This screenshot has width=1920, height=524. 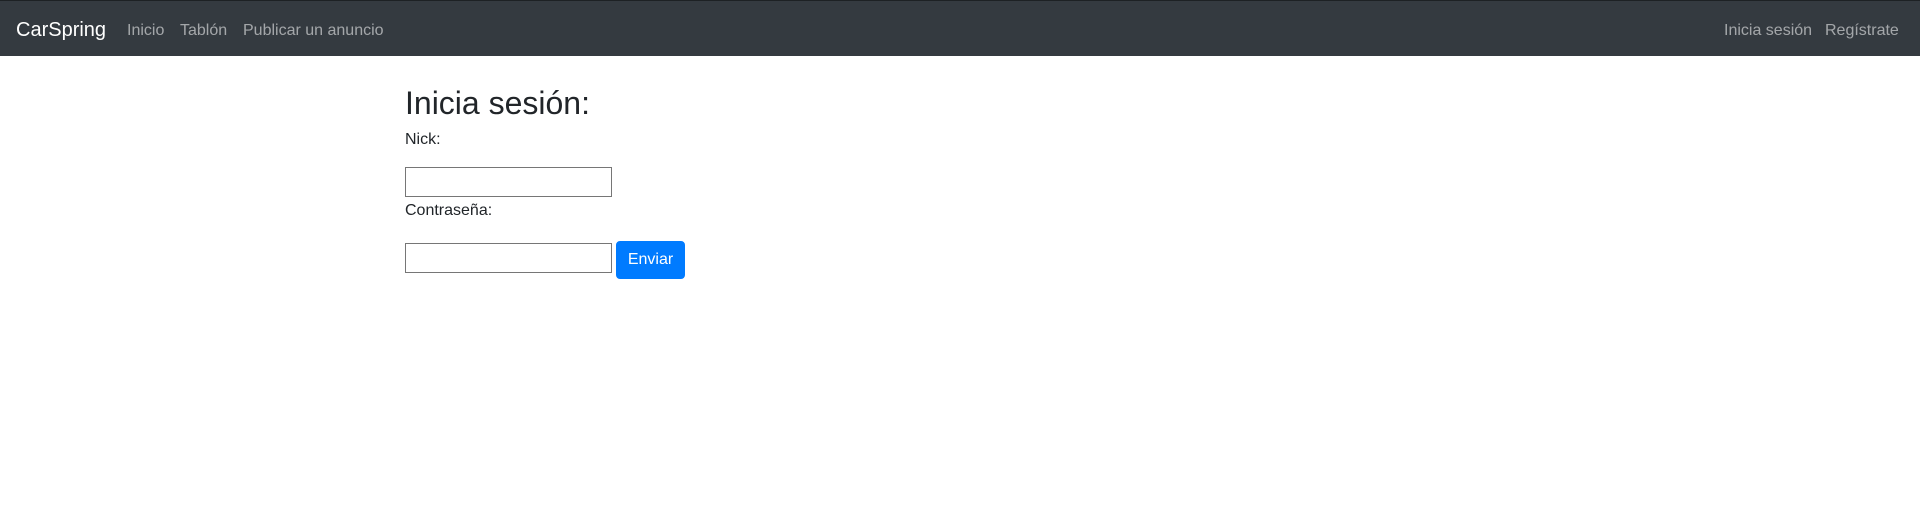 I want to click on nav-link-tablon: Tablón, so click(x=203, y=31).